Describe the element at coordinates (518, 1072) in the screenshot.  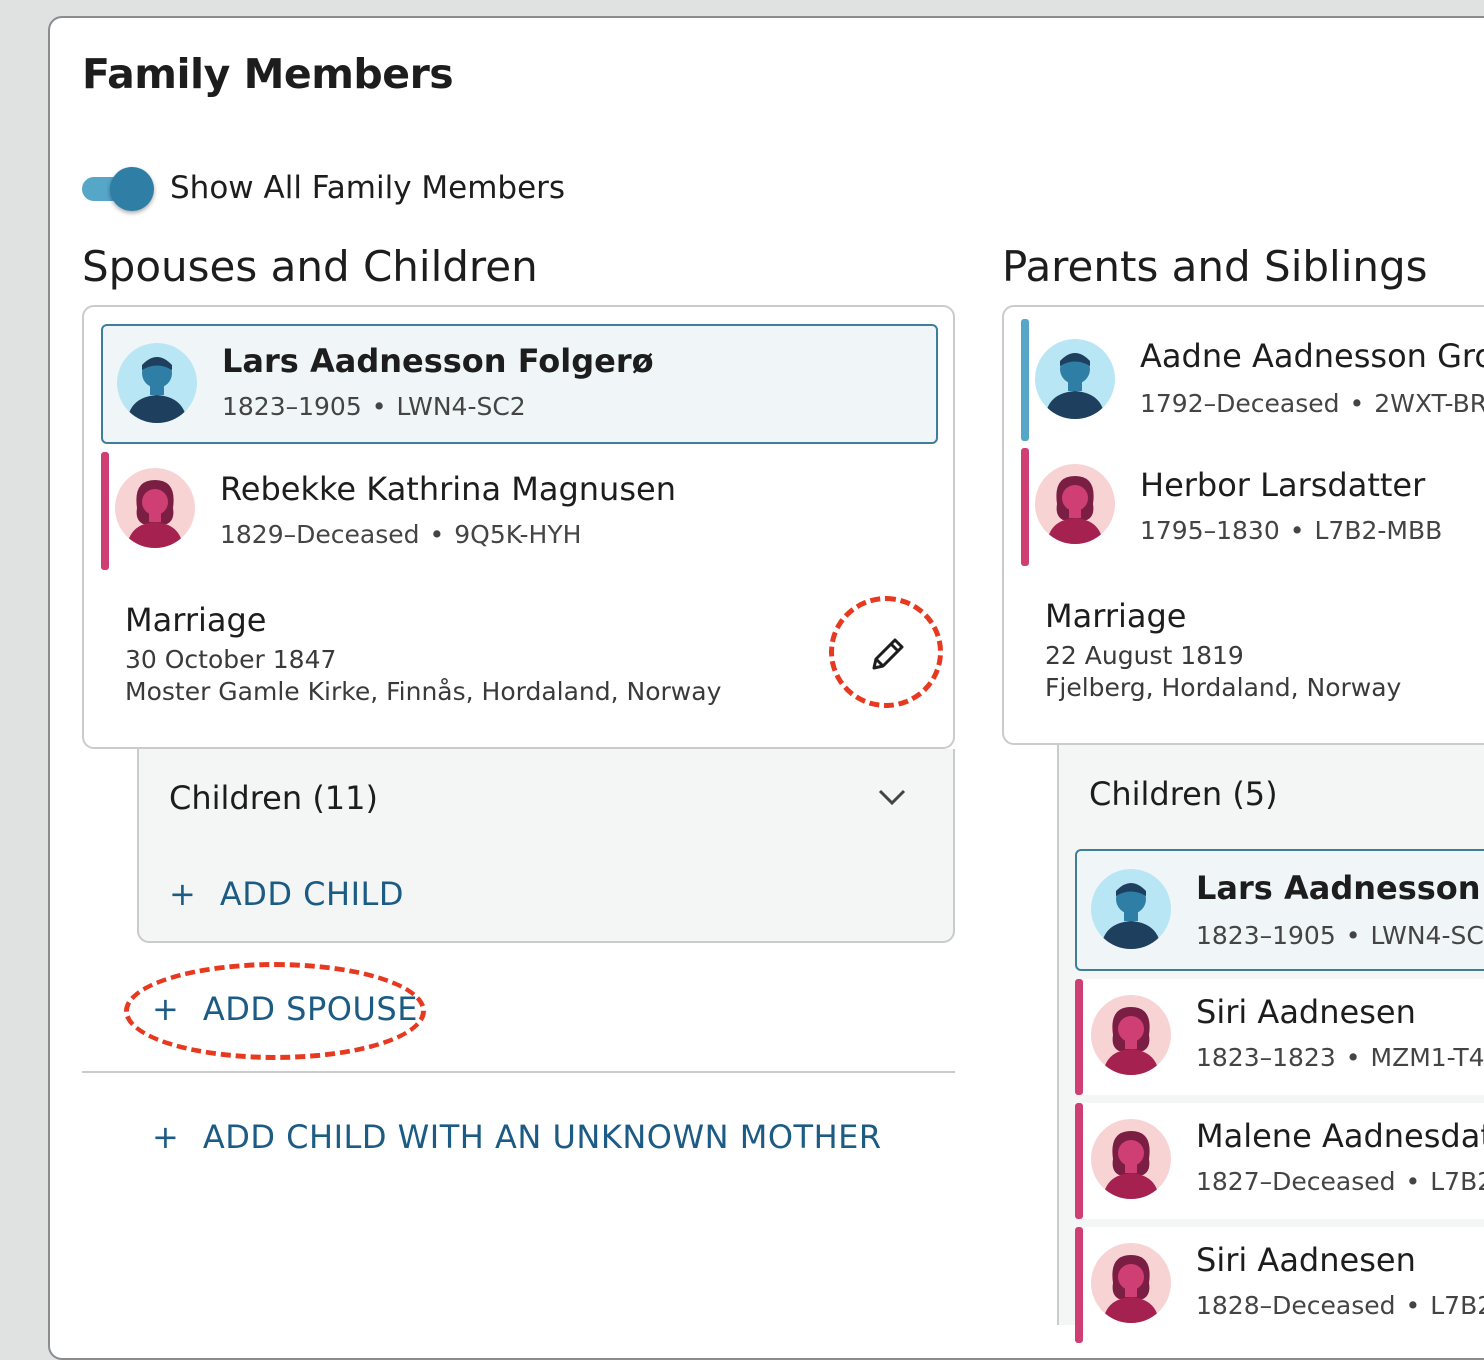
I see `divider` at that location.